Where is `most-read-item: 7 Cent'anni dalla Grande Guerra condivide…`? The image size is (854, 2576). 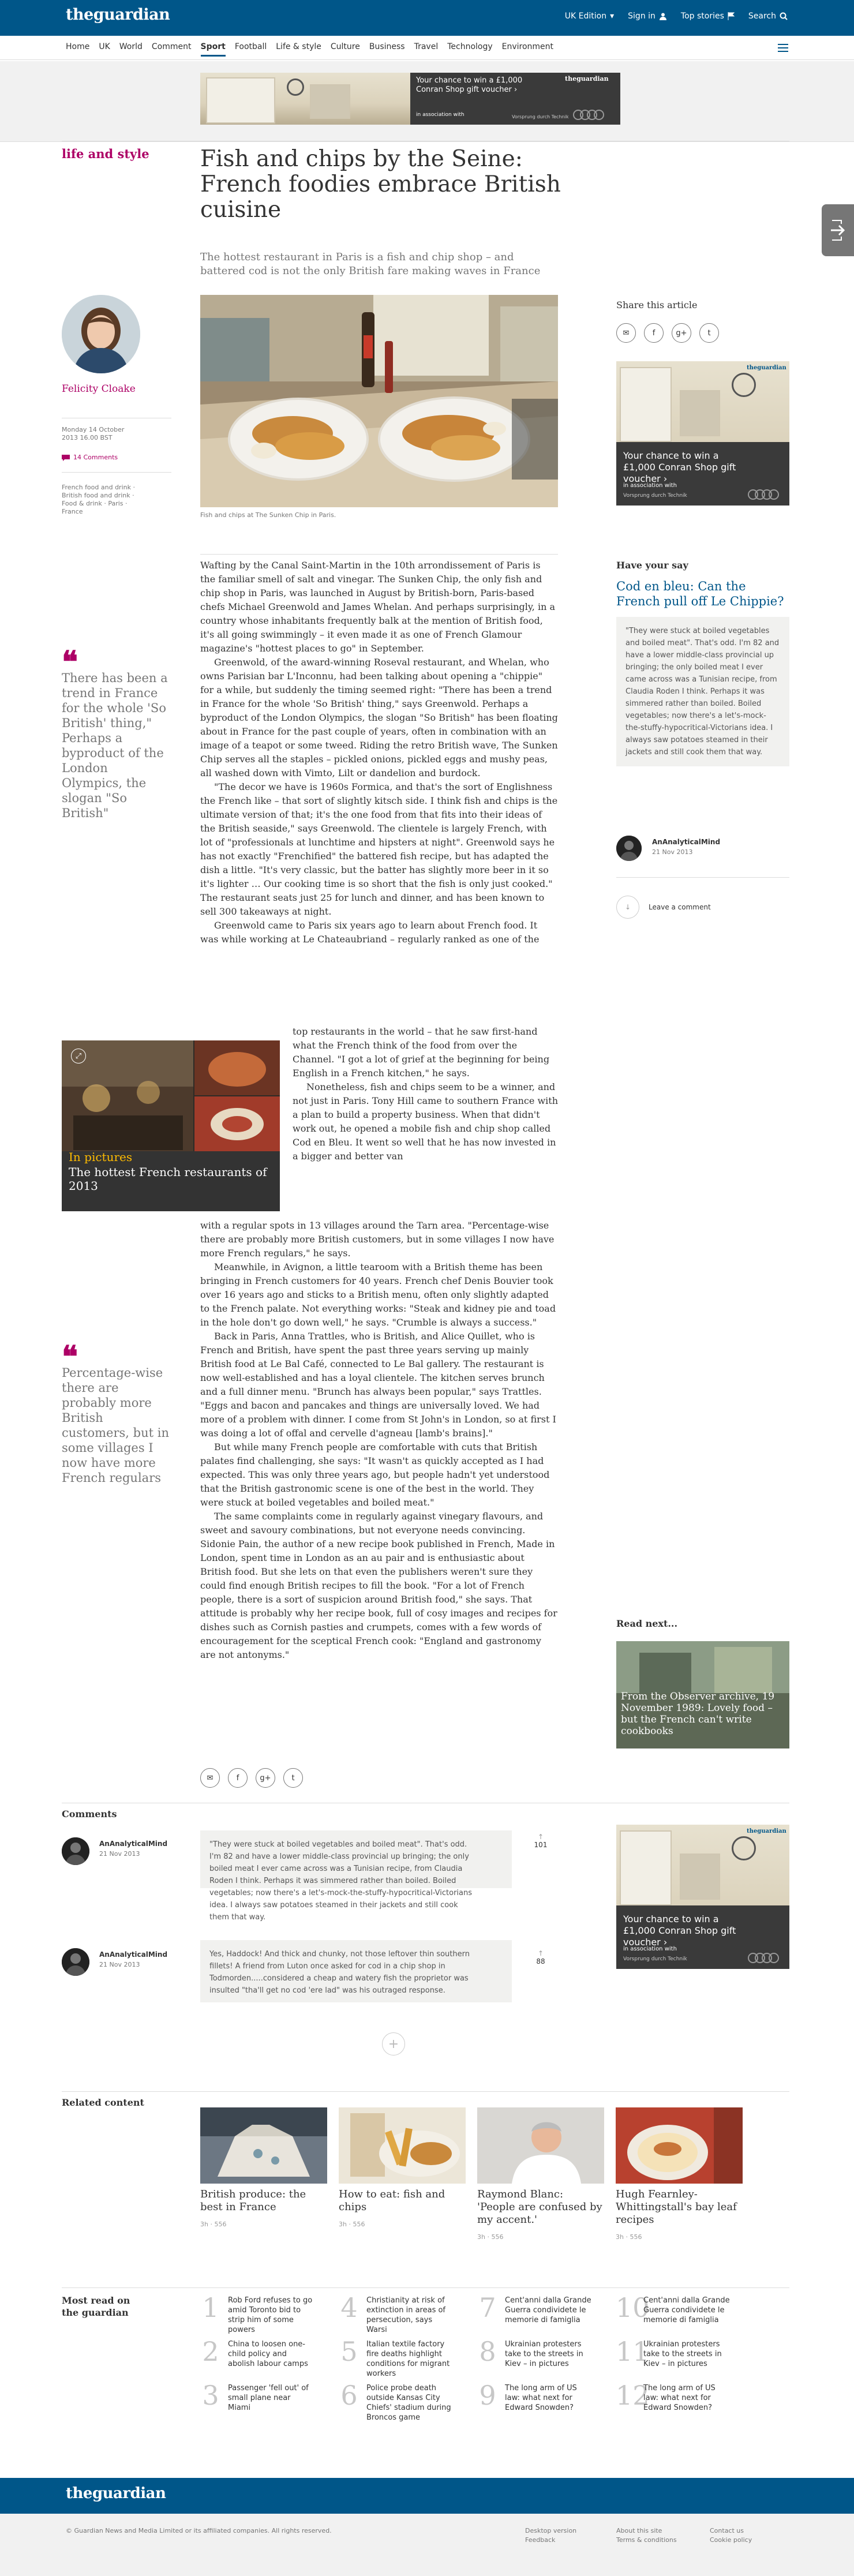
most-read-item: 7 Cent'anni dalla Grande Guerra condivide… is located at coordinates (543, 2309).